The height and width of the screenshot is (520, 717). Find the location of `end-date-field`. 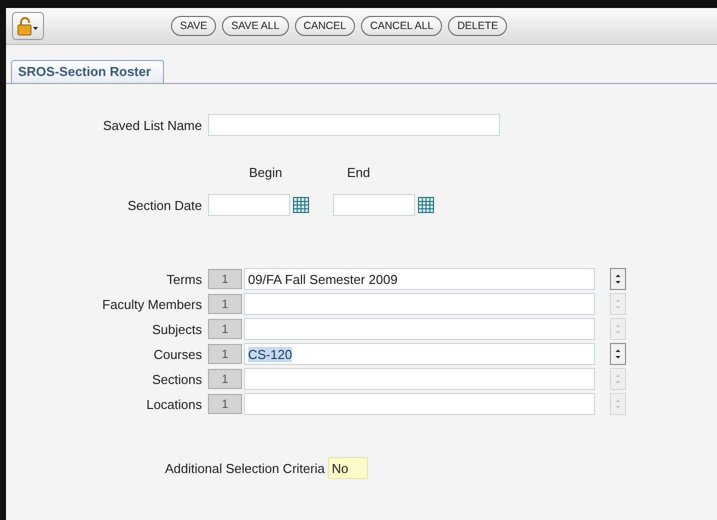

end-date-field is located at coordinates (374, 205).